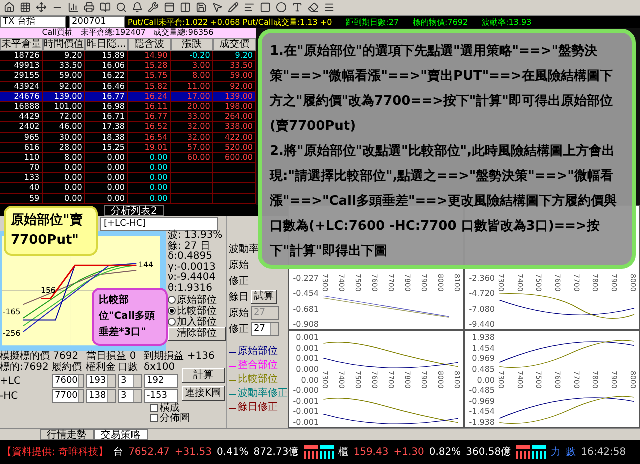 Image resolution: width=640 pixels, height=464 pixels. What do you see at coordinates (137, 7) in the screenshot?
I see `bell-icon` at bounding box center [137, 7].